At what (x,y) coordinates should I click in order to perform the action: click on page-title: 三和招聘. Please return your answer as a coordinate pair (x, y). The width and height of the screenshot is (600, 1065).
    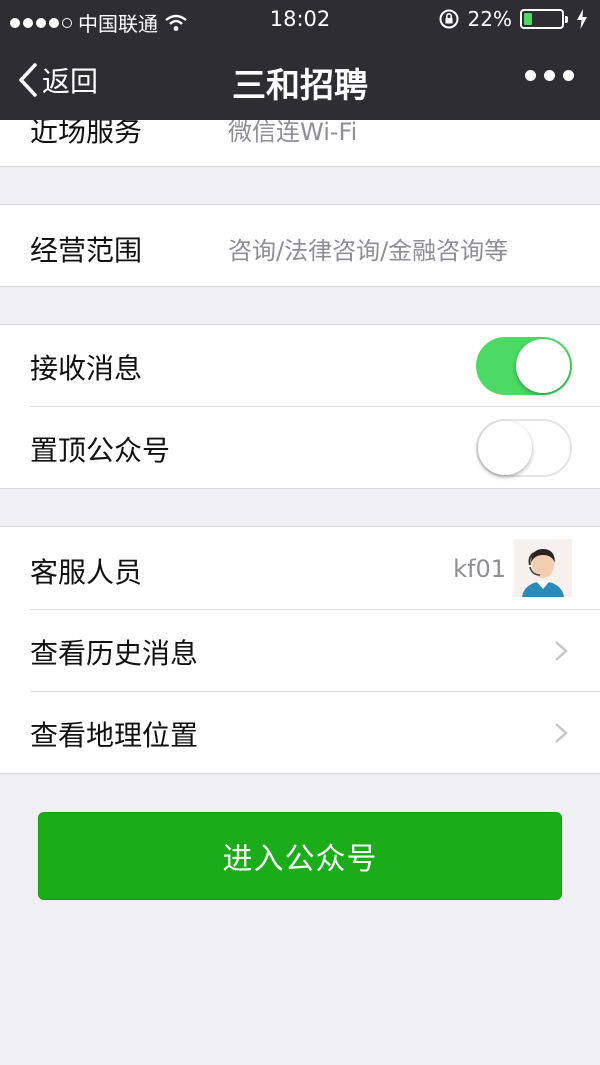
    Looking at the image, I should click on (300, 86).